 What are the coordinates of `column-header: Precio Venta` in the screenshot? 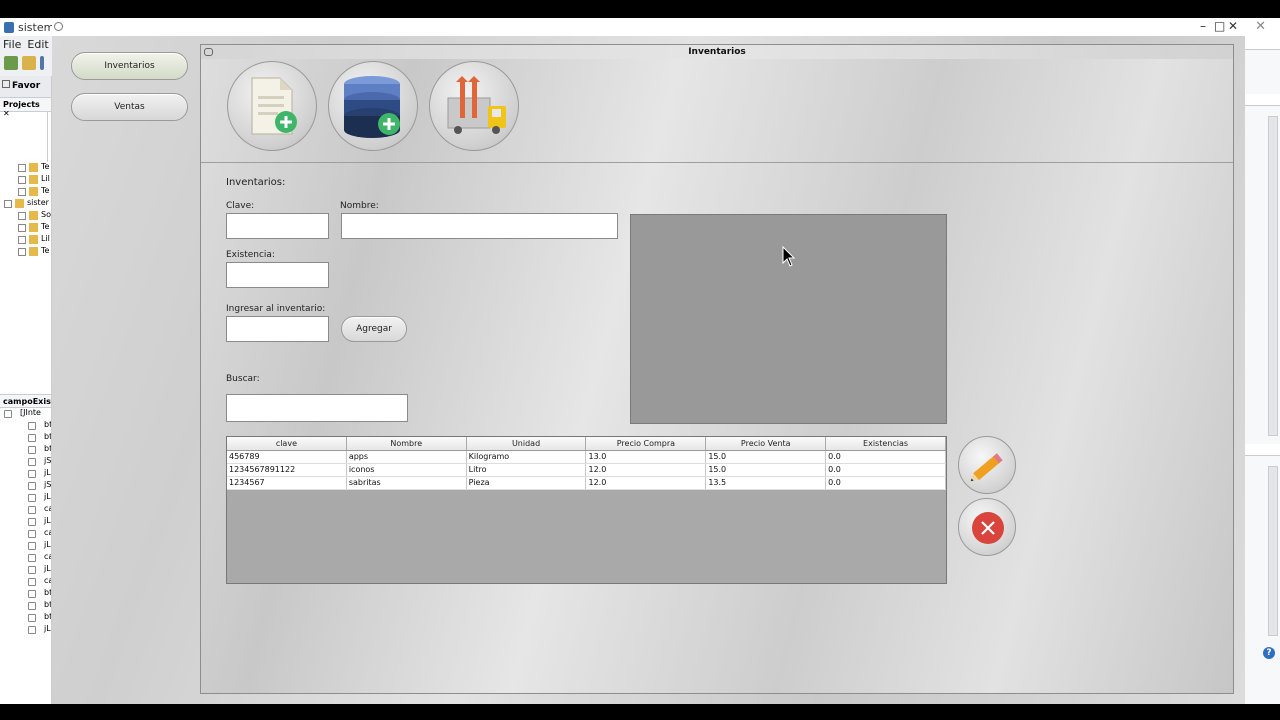 It's located at (766, 443).